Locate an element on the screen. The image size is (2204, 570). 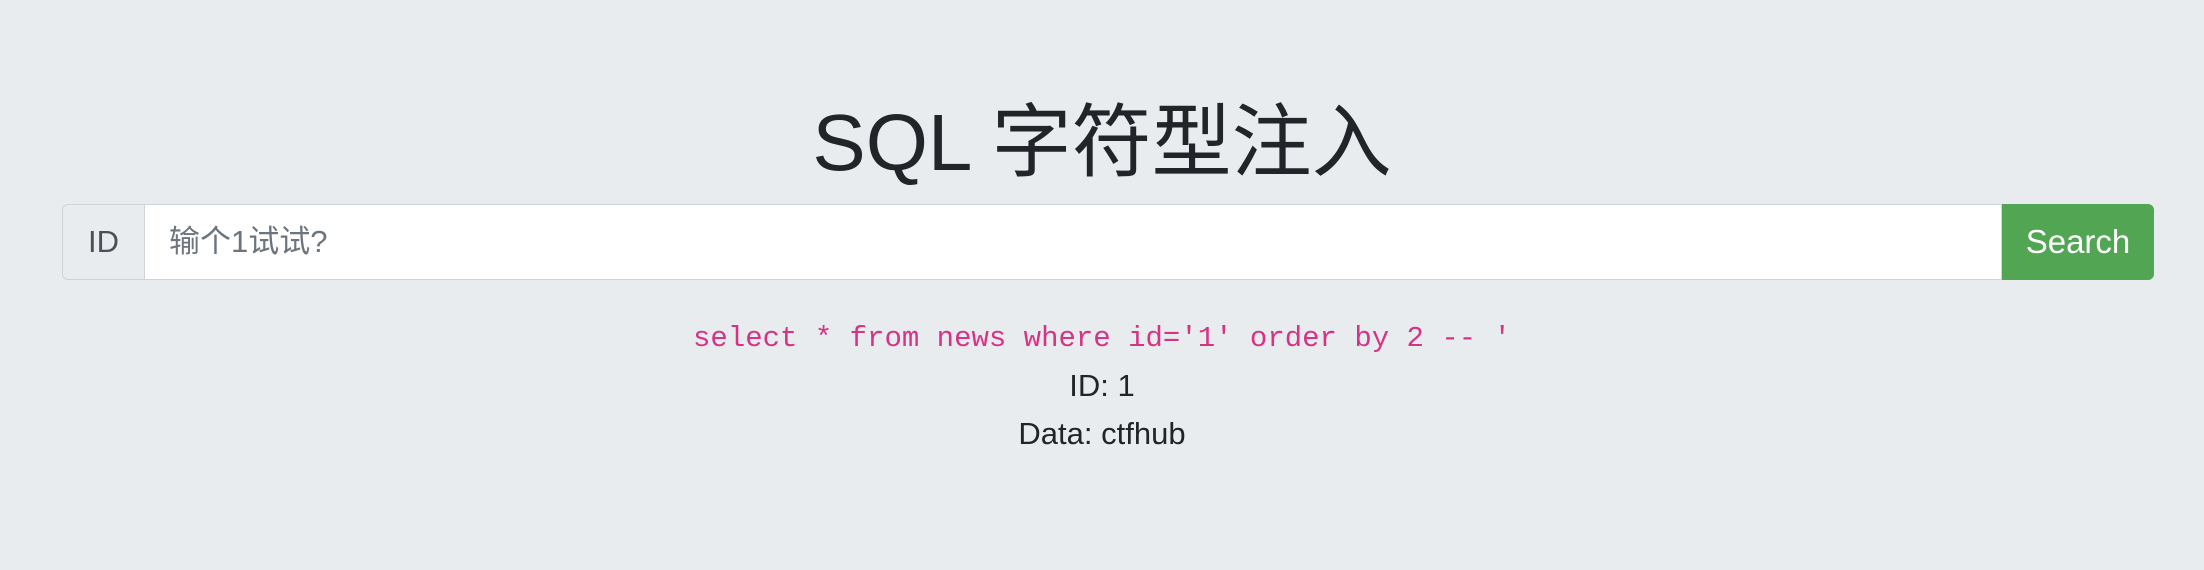
page-title: SQL 字符型注入 is located at coordinates (1102, 142).